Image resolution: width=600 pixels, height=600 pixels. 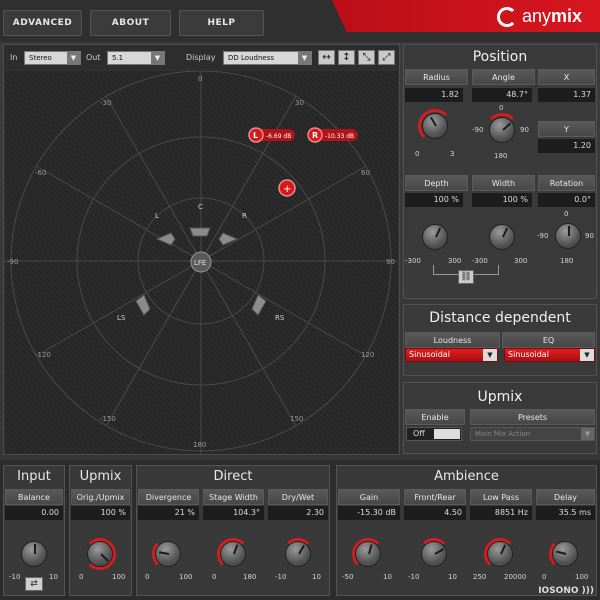 I want to click on depth-max: 300, so click(x=455, y=261).